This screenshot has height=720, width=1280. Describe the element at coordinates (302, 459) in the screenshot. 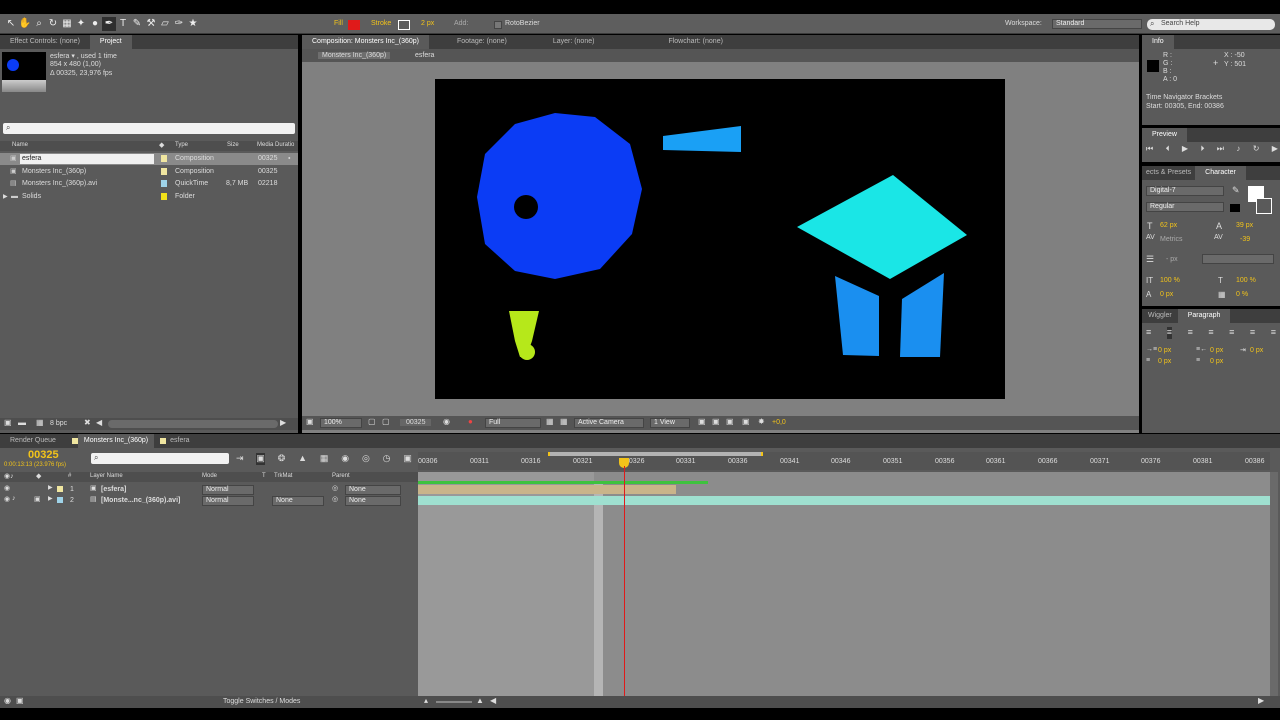

I see `hide-shy-layers-icon: ▲` at that location.